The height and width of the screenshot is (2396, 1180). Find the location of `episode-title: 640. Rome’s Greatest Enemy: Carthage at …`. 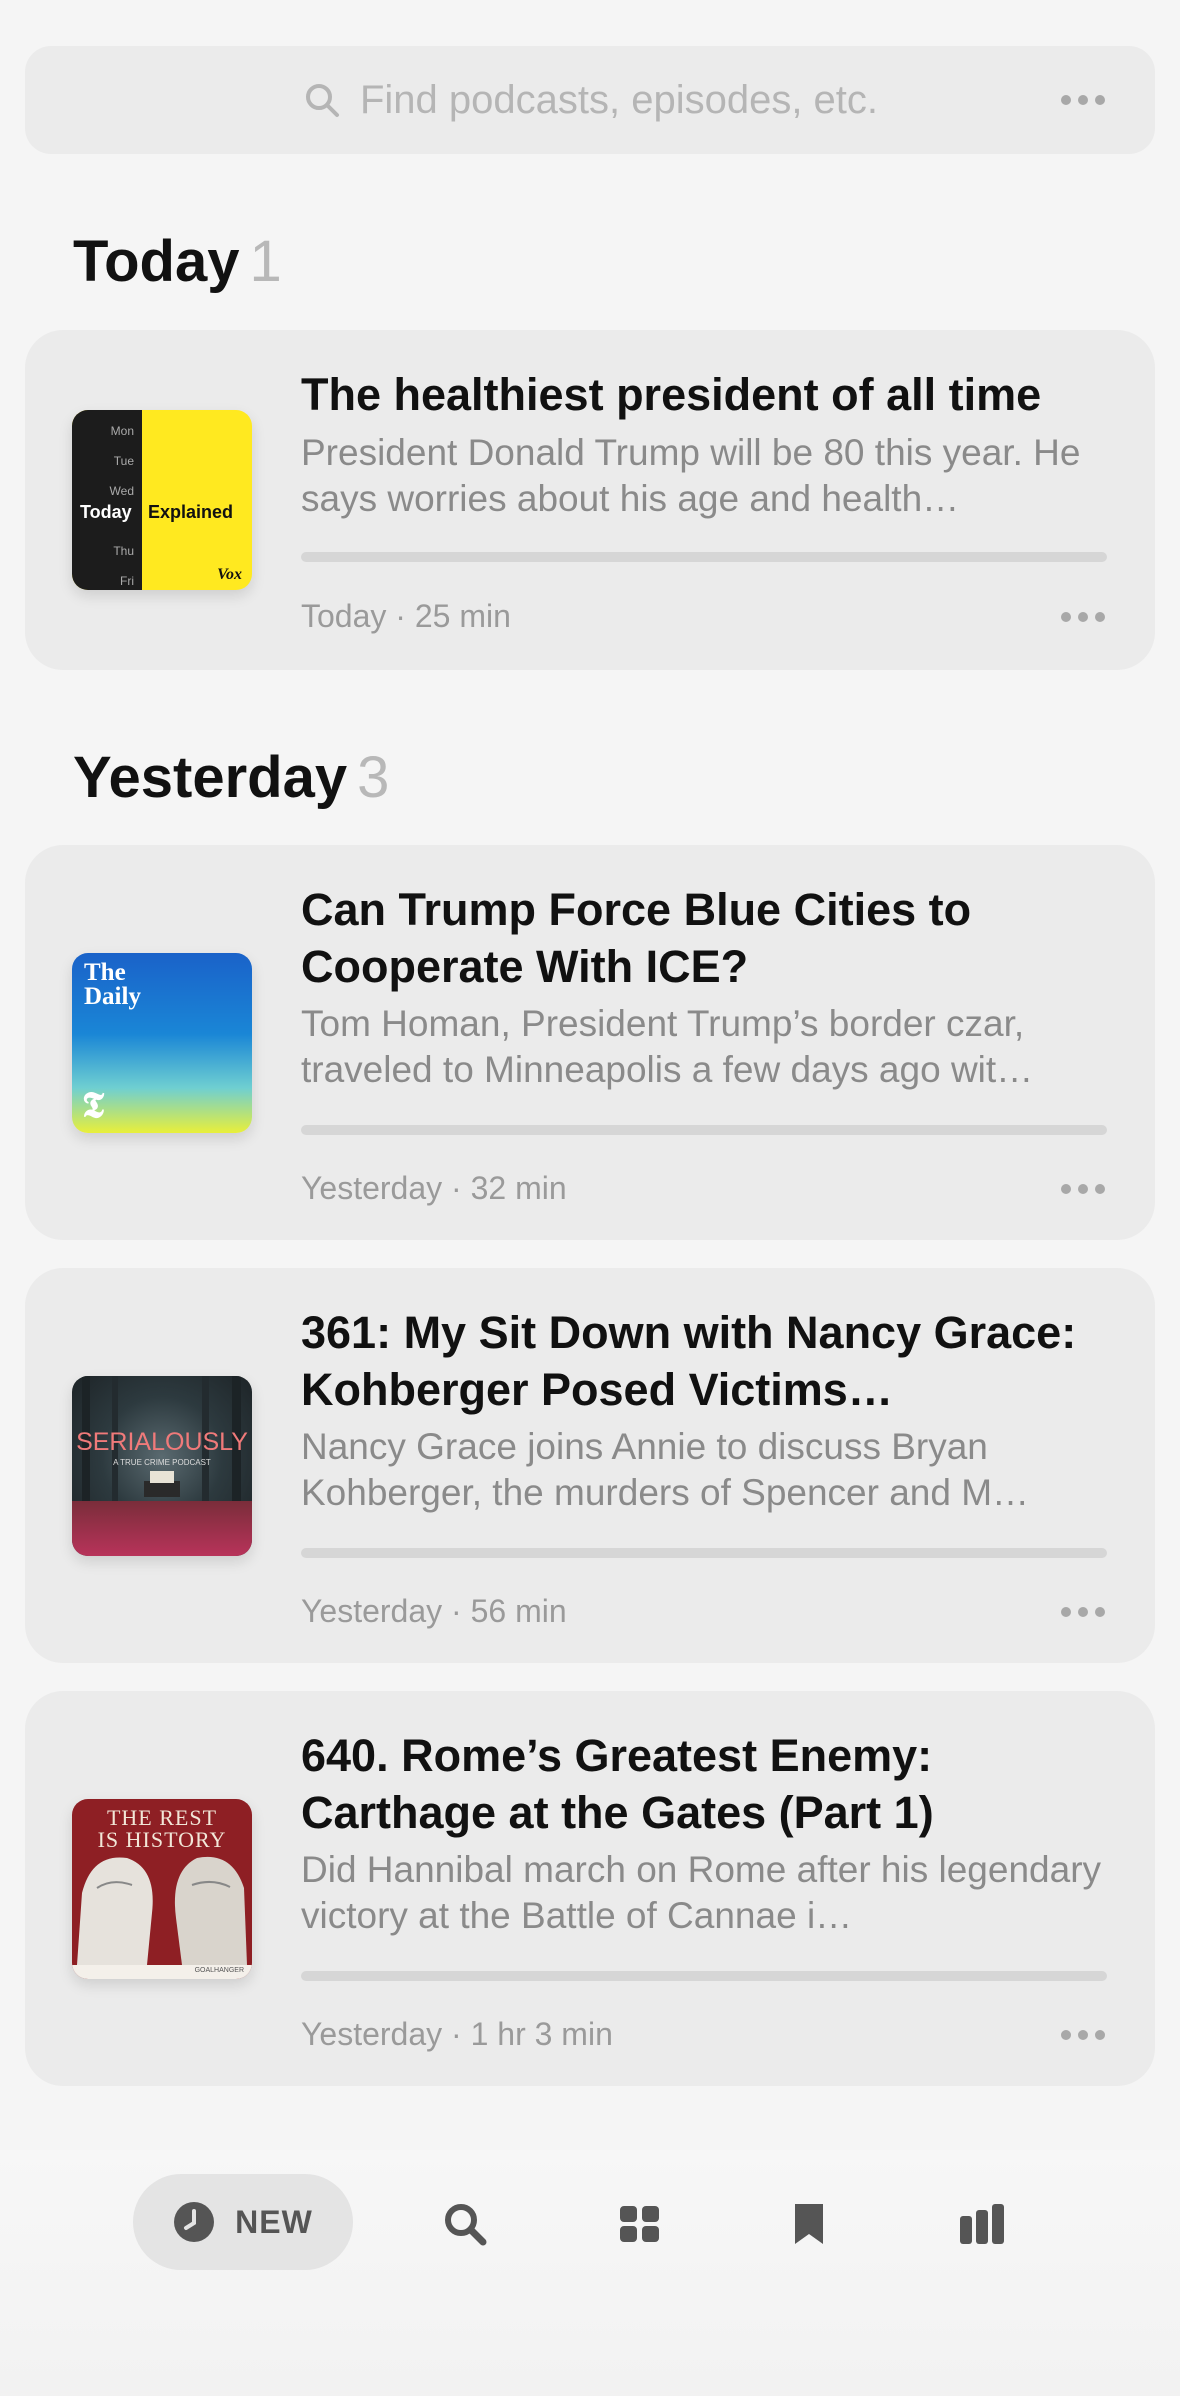

episode-title: 640. Rome’s Greatest Enemy: Carthage at … is located at coordinates (617, 1784).